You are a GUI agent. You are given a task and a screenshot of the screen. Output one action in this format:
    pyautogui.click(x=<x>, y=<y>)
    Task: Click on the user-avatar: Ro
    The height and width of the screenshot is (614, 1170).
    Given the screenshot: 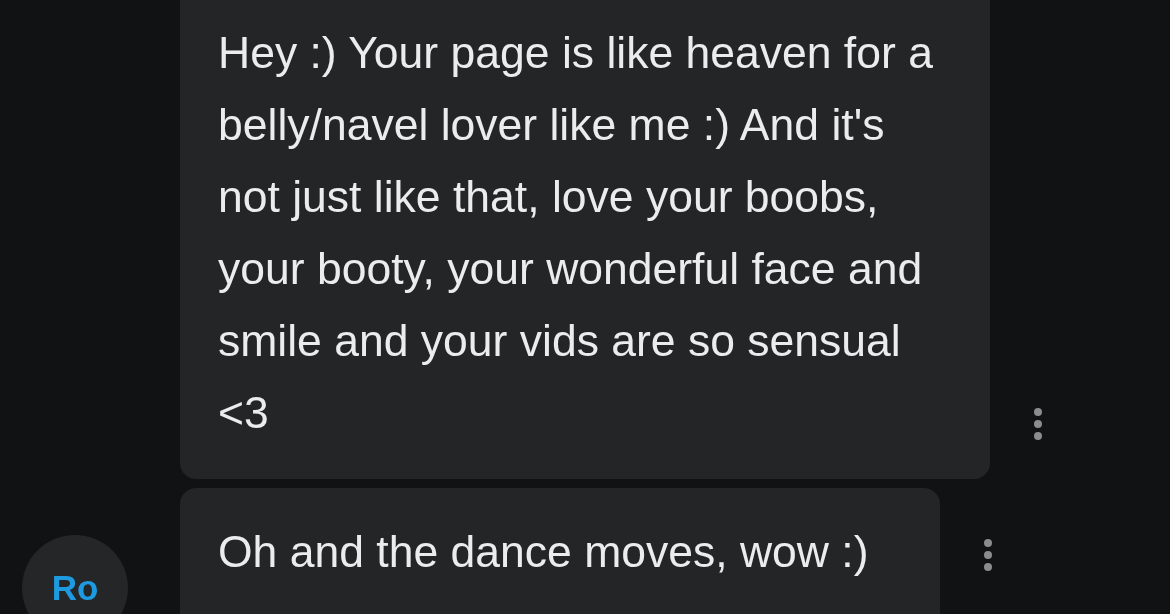 What is the action you would take?
    pyautogui.click(x=75, y=574)
    